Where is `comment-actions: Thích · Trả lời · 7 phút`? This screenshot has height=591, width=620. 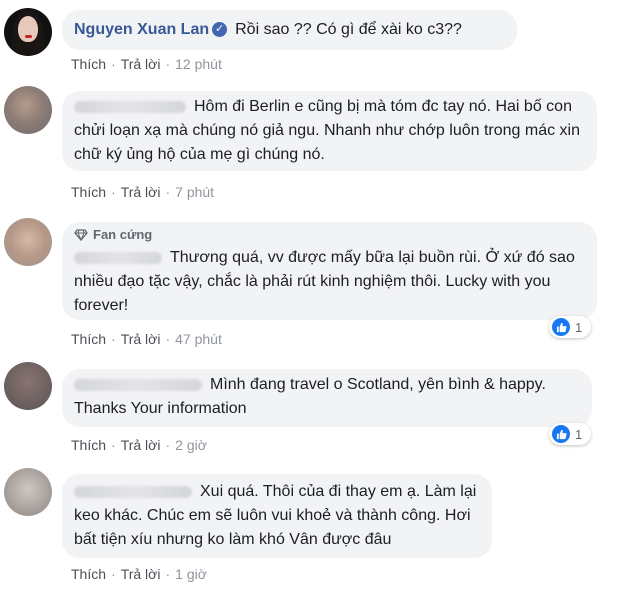 comment-actions: Thích · Trả lời · 7 phút is located at coordinates (143, 192).